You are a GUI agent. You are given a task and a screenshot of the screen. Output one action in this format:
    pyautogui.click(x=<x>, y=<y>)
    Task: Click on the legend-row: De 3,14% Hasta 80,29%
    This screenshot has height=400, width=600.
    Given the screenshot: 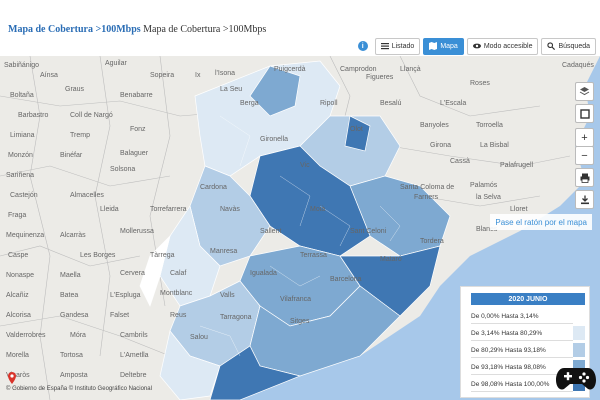 What is the action you would take?
    pyautogui.click(x=522, y=333)
    